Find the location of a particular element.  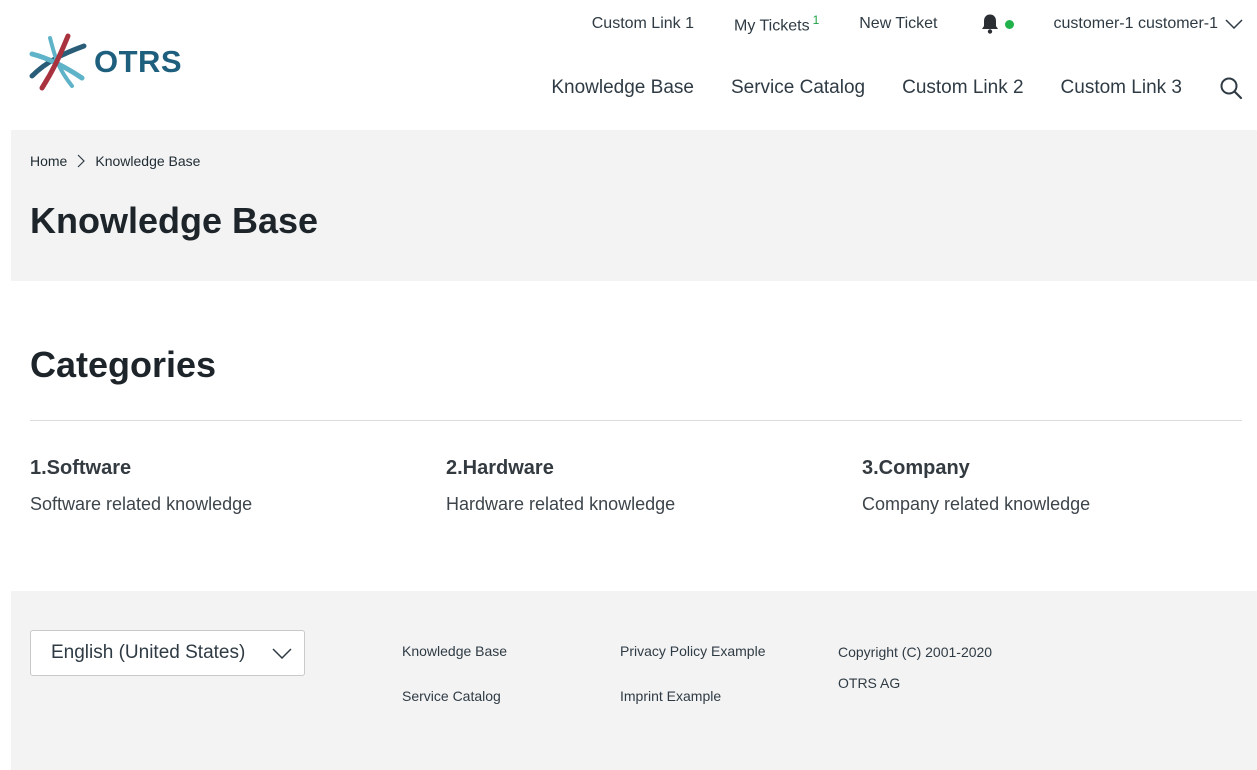

notifications-button is located at coordinates (997, 24).